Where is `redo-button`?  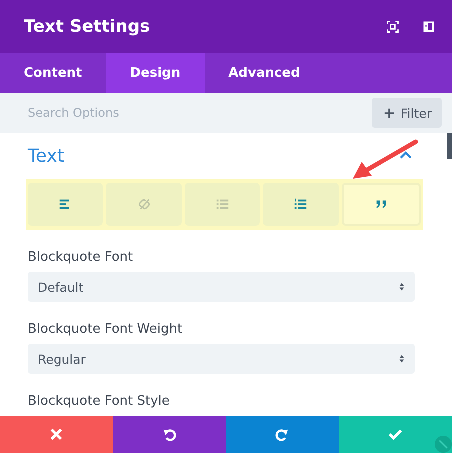 redo-button is located at coordinates (282, 434).